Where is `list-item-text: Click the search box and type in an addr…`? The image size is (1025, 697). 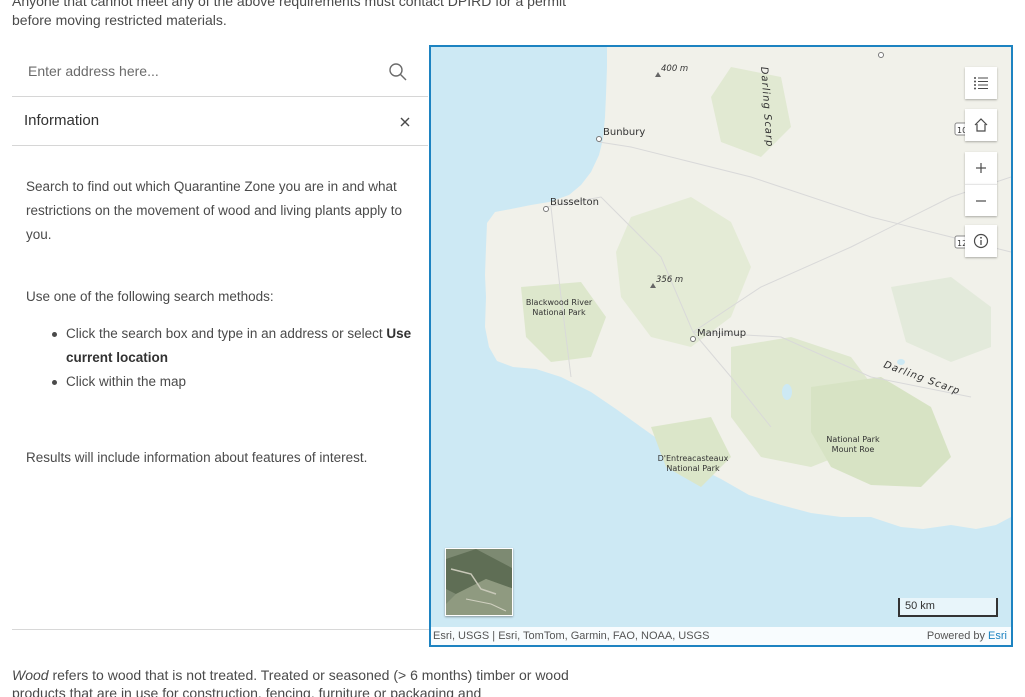
list-item-text: Click the search box and type in an addr… is located at coordinates (226, 333).